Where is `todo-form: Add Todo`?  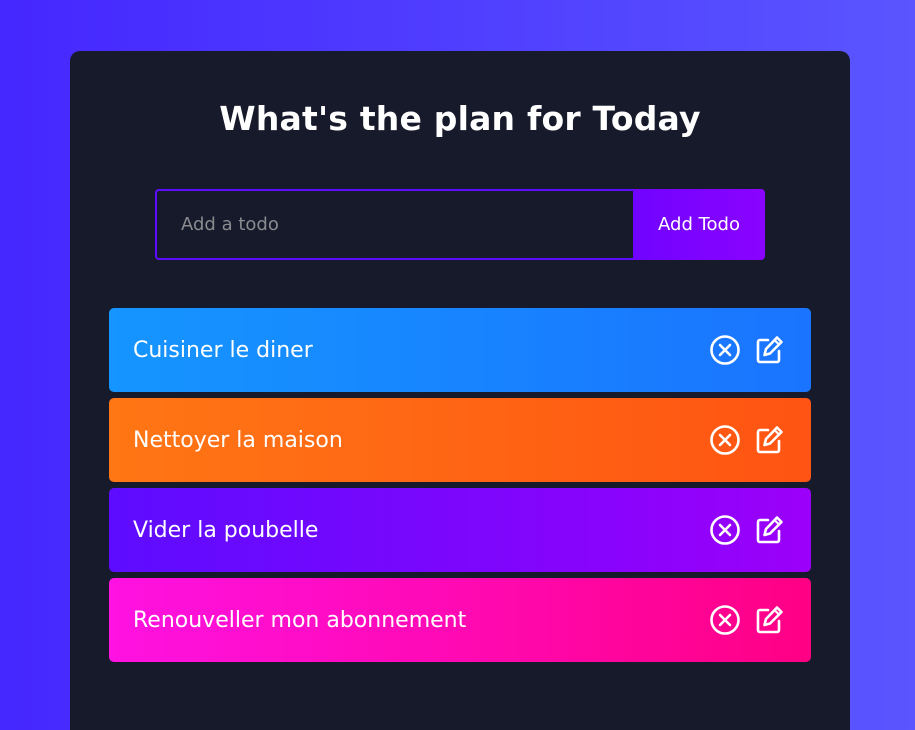
todo-form: Add Todo is located at coordinates (460, 224).